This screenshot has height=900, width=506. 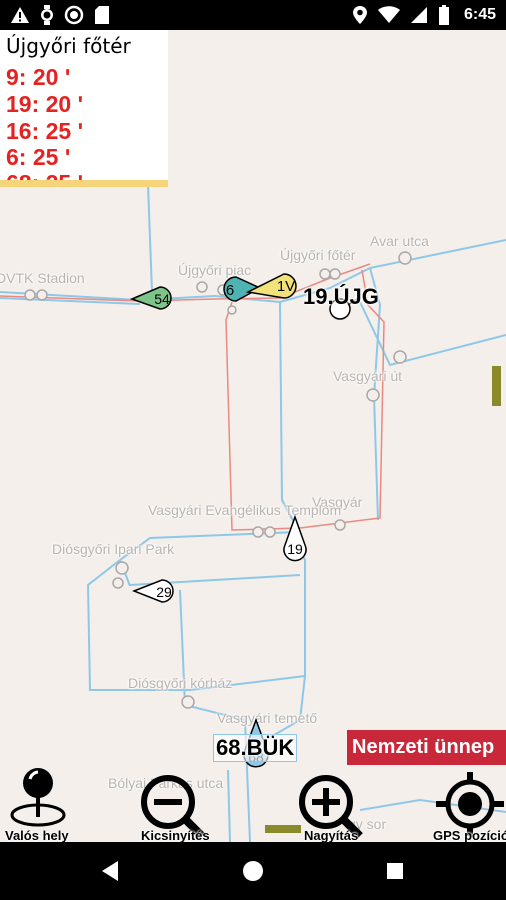 I want to click on departure-item: 16: 25 ʹ, so click(x=45, y=131).